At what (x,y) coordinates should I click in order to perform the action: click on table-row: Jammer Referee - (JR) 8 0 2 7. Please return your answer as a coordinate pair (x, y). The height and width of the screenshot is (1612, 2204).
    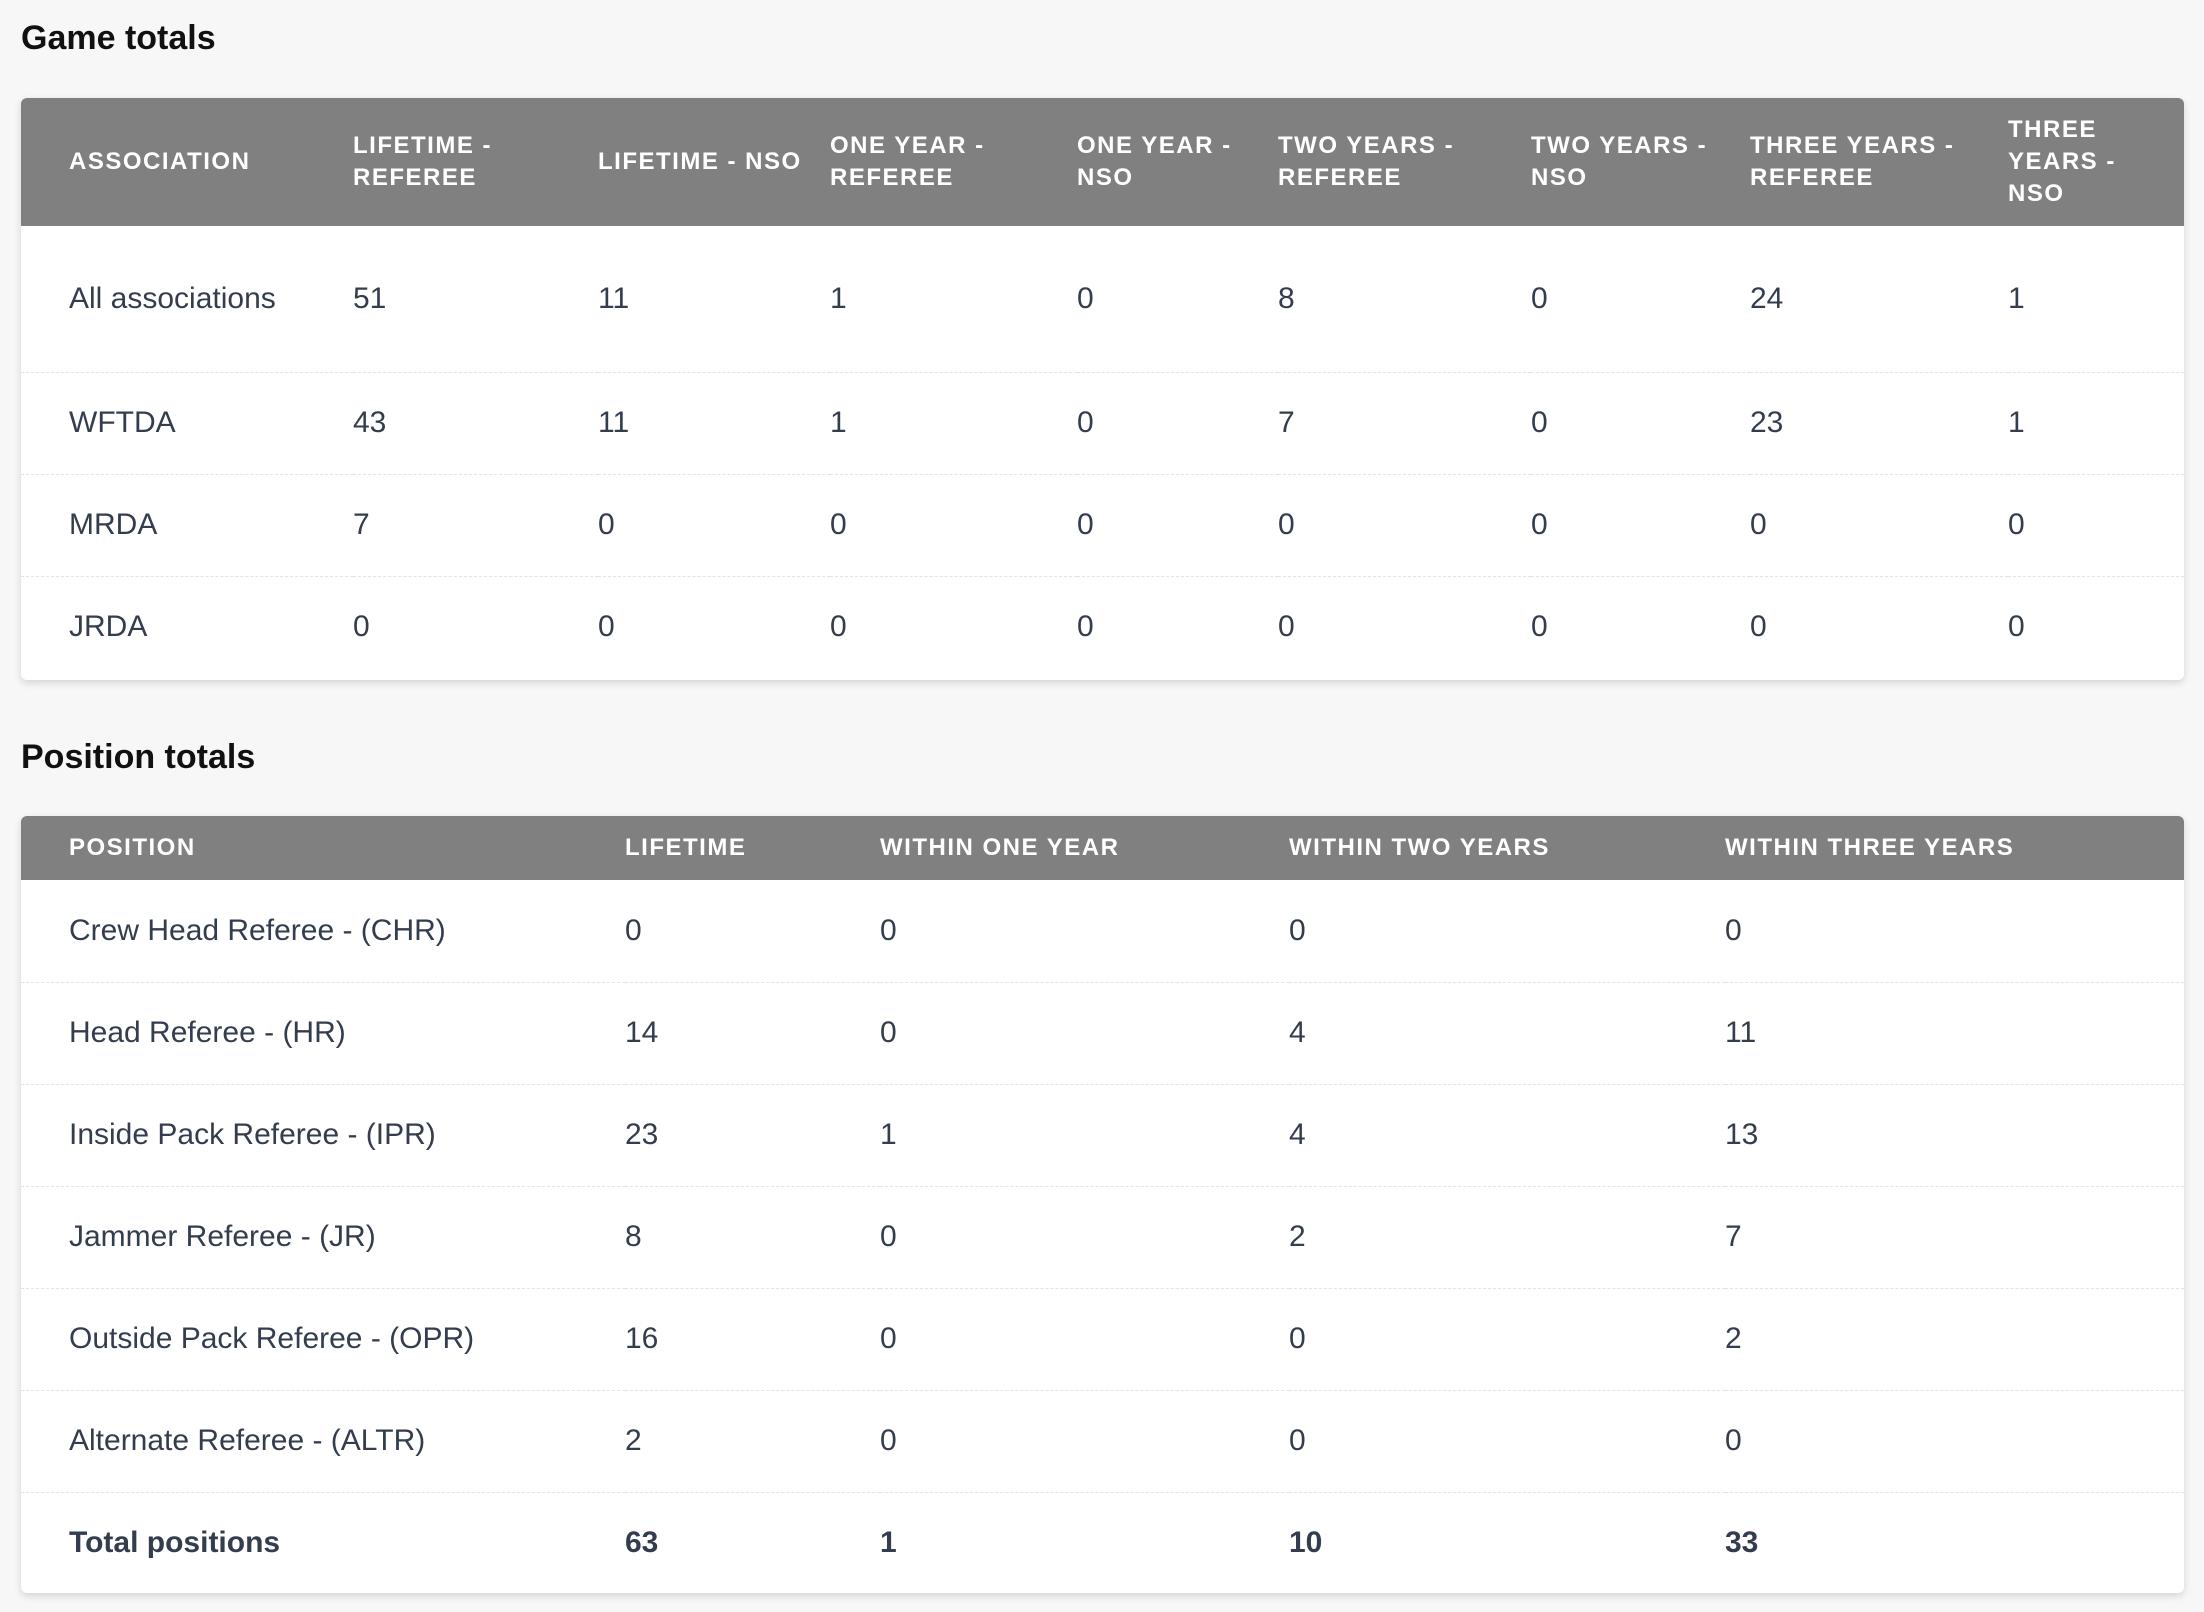
    Looking at the image, I should click on (1102, 1236).